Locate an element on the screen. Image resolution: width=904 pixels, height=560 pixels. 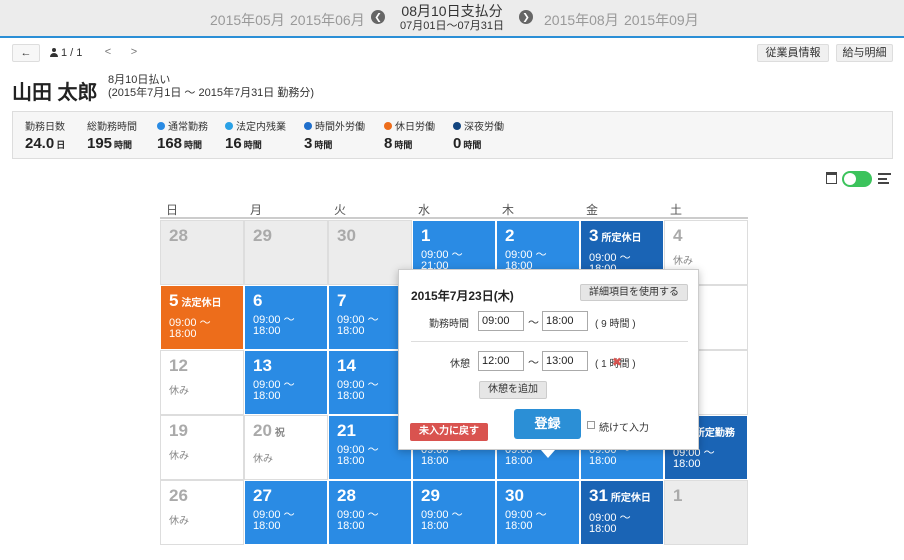
calendar-day-cell: 20 祝休み is located at coordinates (286, 447).